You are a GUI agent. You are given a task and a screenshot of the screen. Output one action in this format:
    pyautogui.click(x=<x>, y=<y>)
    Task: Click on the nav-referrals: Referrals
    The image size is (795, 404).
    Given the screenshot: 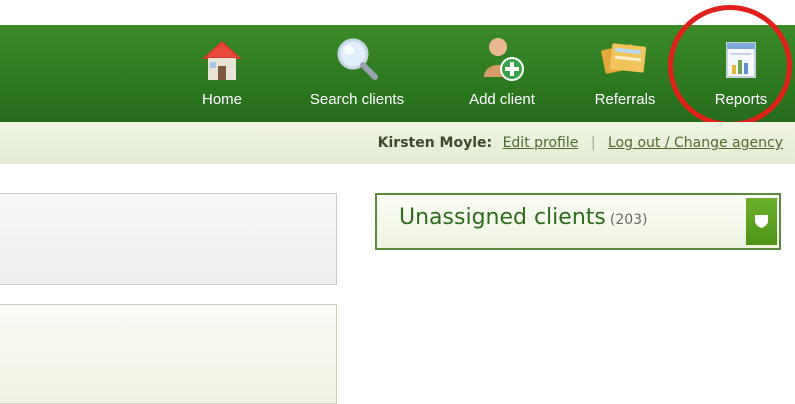 What is the action you would take?
    pyautogui.click(x=625, y=73)
    